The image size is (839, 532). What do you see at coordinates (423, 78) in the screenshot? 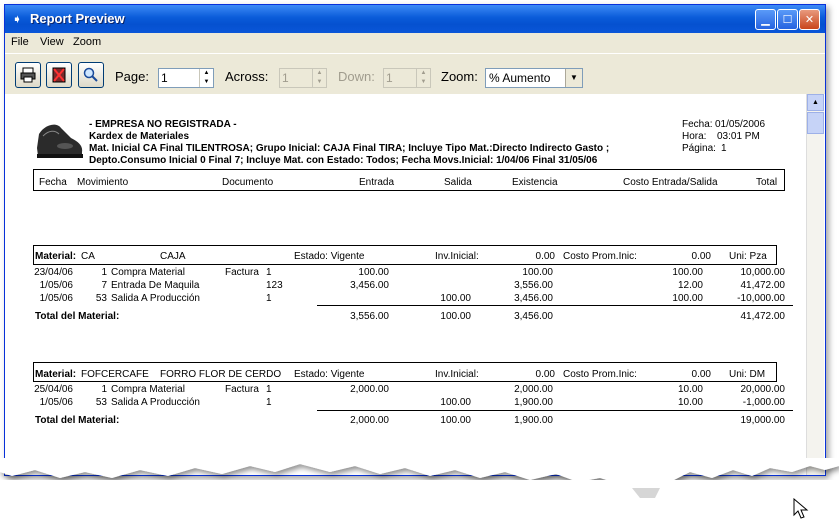
I see `down-spin-arrows: ▲ ▼` at bounding box center [423, 78].